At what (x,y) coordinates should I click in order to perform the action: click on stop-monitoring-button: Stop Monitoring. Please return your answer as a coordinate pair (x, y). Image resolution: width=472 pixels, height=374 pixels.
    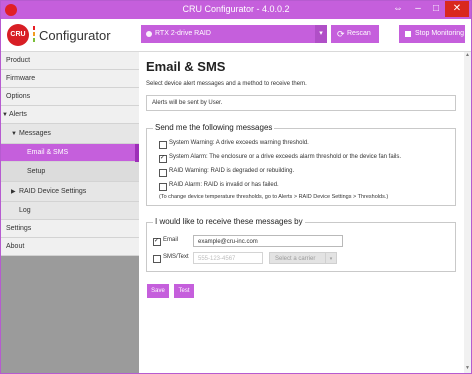
    Looking at the image, I should click on (432, 34).